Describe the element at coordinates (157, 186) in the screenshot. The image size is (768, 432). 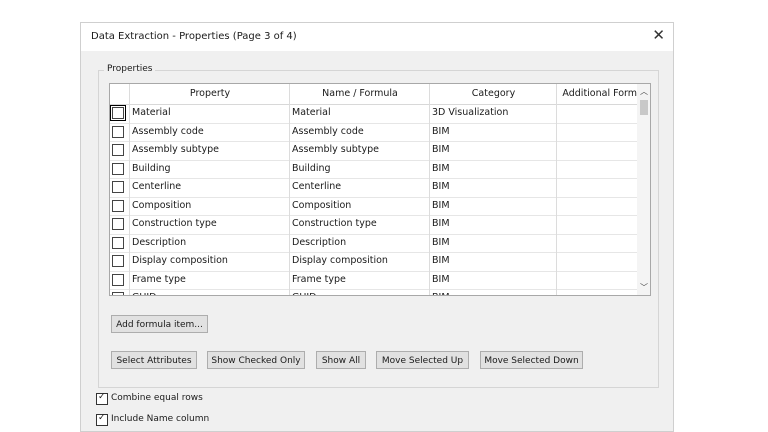
I see `cell-property: Centerline` at that location.